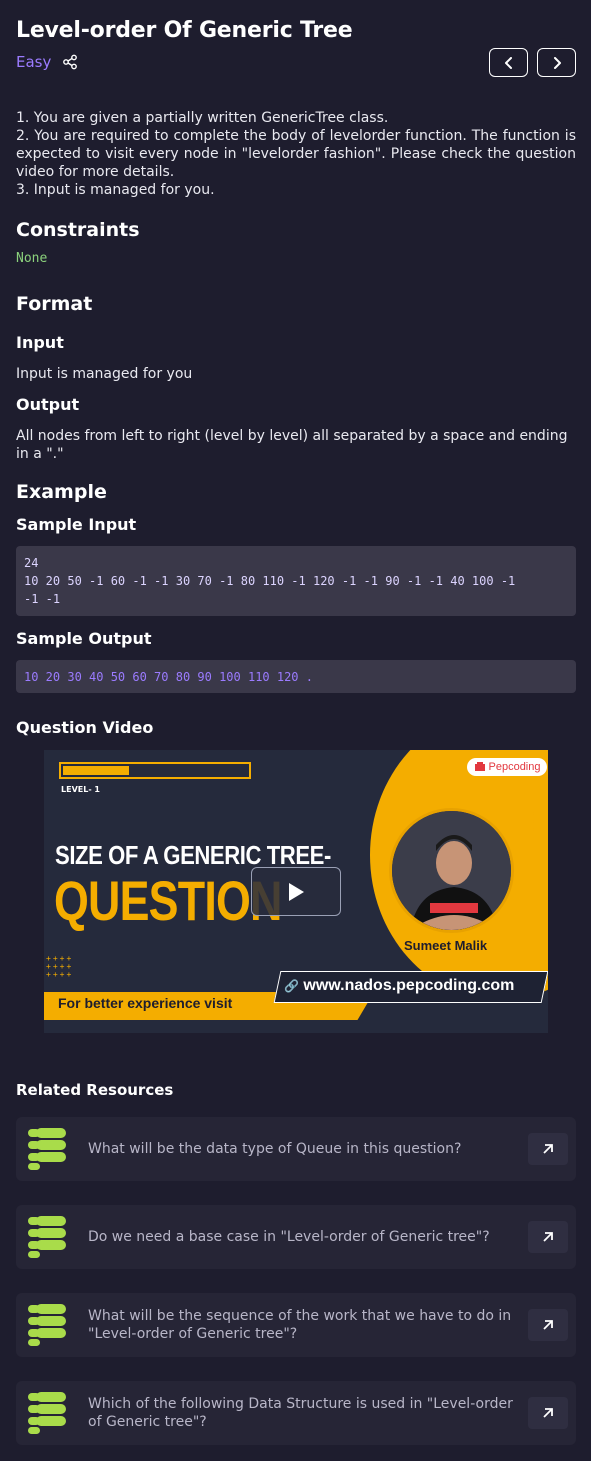 Image resolution: width=591 pixels, height=1461 pixels. What do you see at coordinates (115, 190) in the screenshot?
I see `description-line: 3. Input is managed for you.` at bounding box center [115, 190].